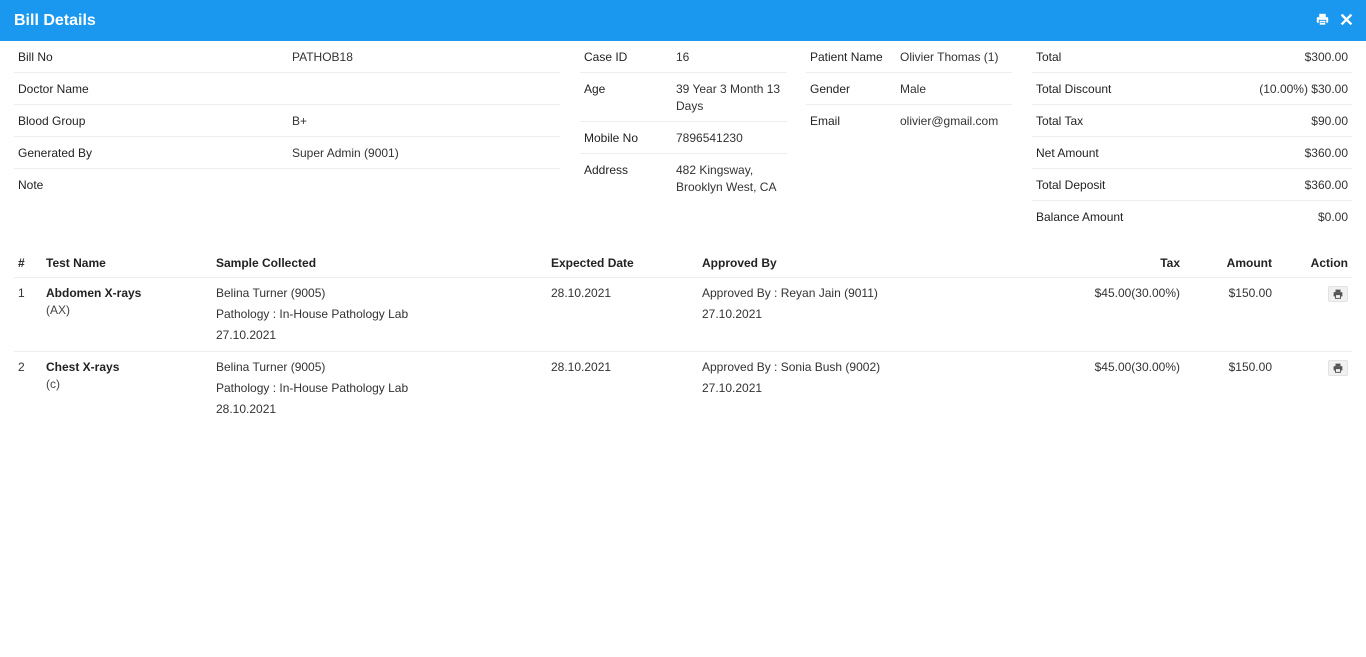 The width and height of the screenshot is (1366, 657). I want to click on info-row: Patient Name Olivier Thomas (1), so click(909, 57).